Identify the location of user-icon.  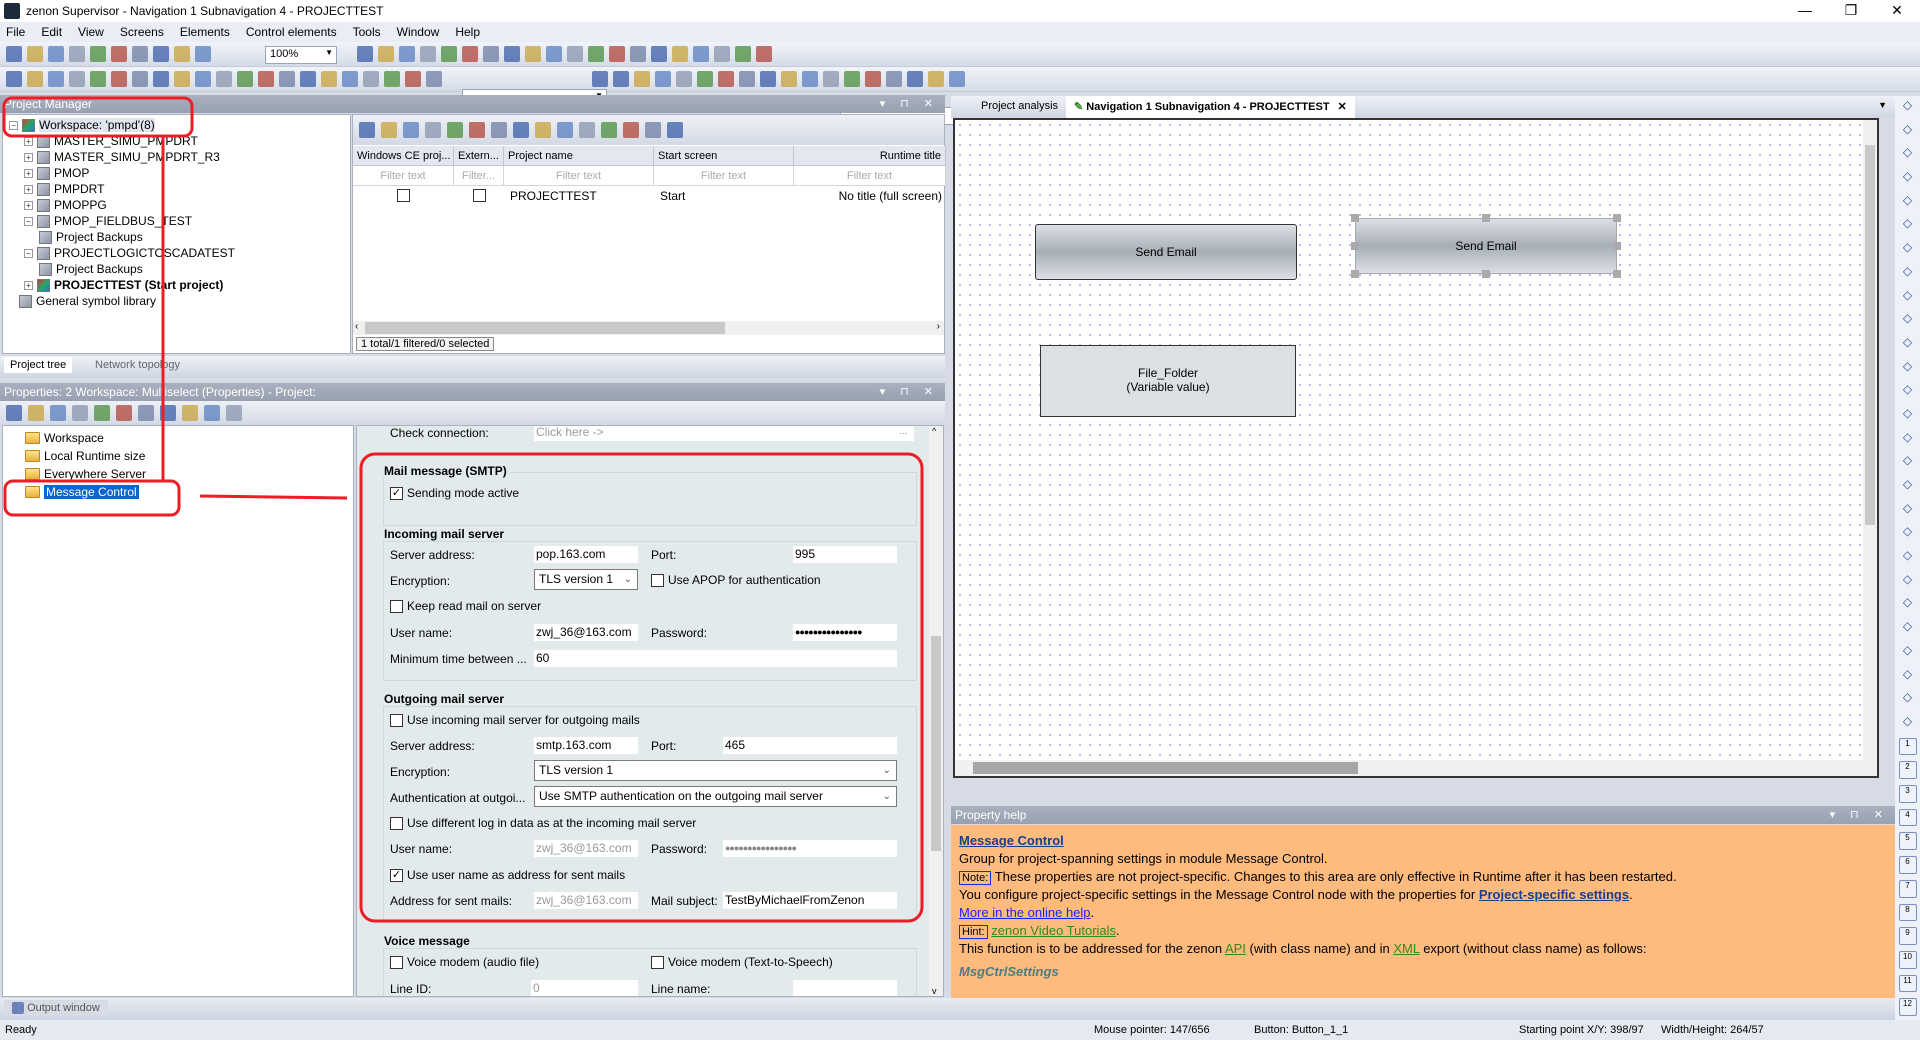
(308, 79).